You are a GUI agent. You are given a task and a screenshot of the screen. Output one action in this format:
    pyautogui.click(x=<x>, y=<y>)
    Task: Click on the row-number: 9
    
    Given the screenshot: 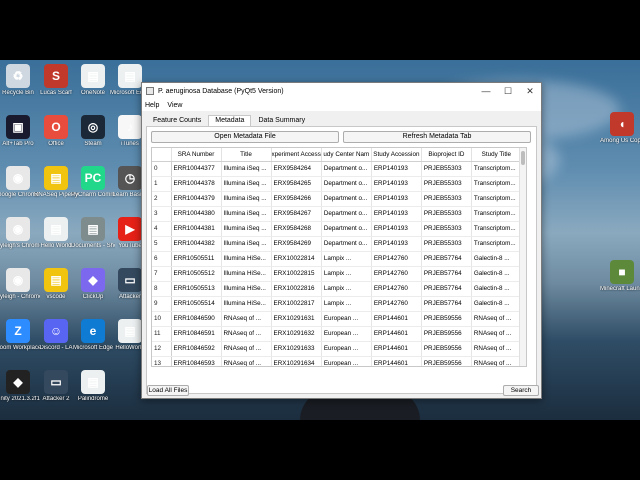 What is the action you would take?
    pyautogui.click(x=162, y=304)
    